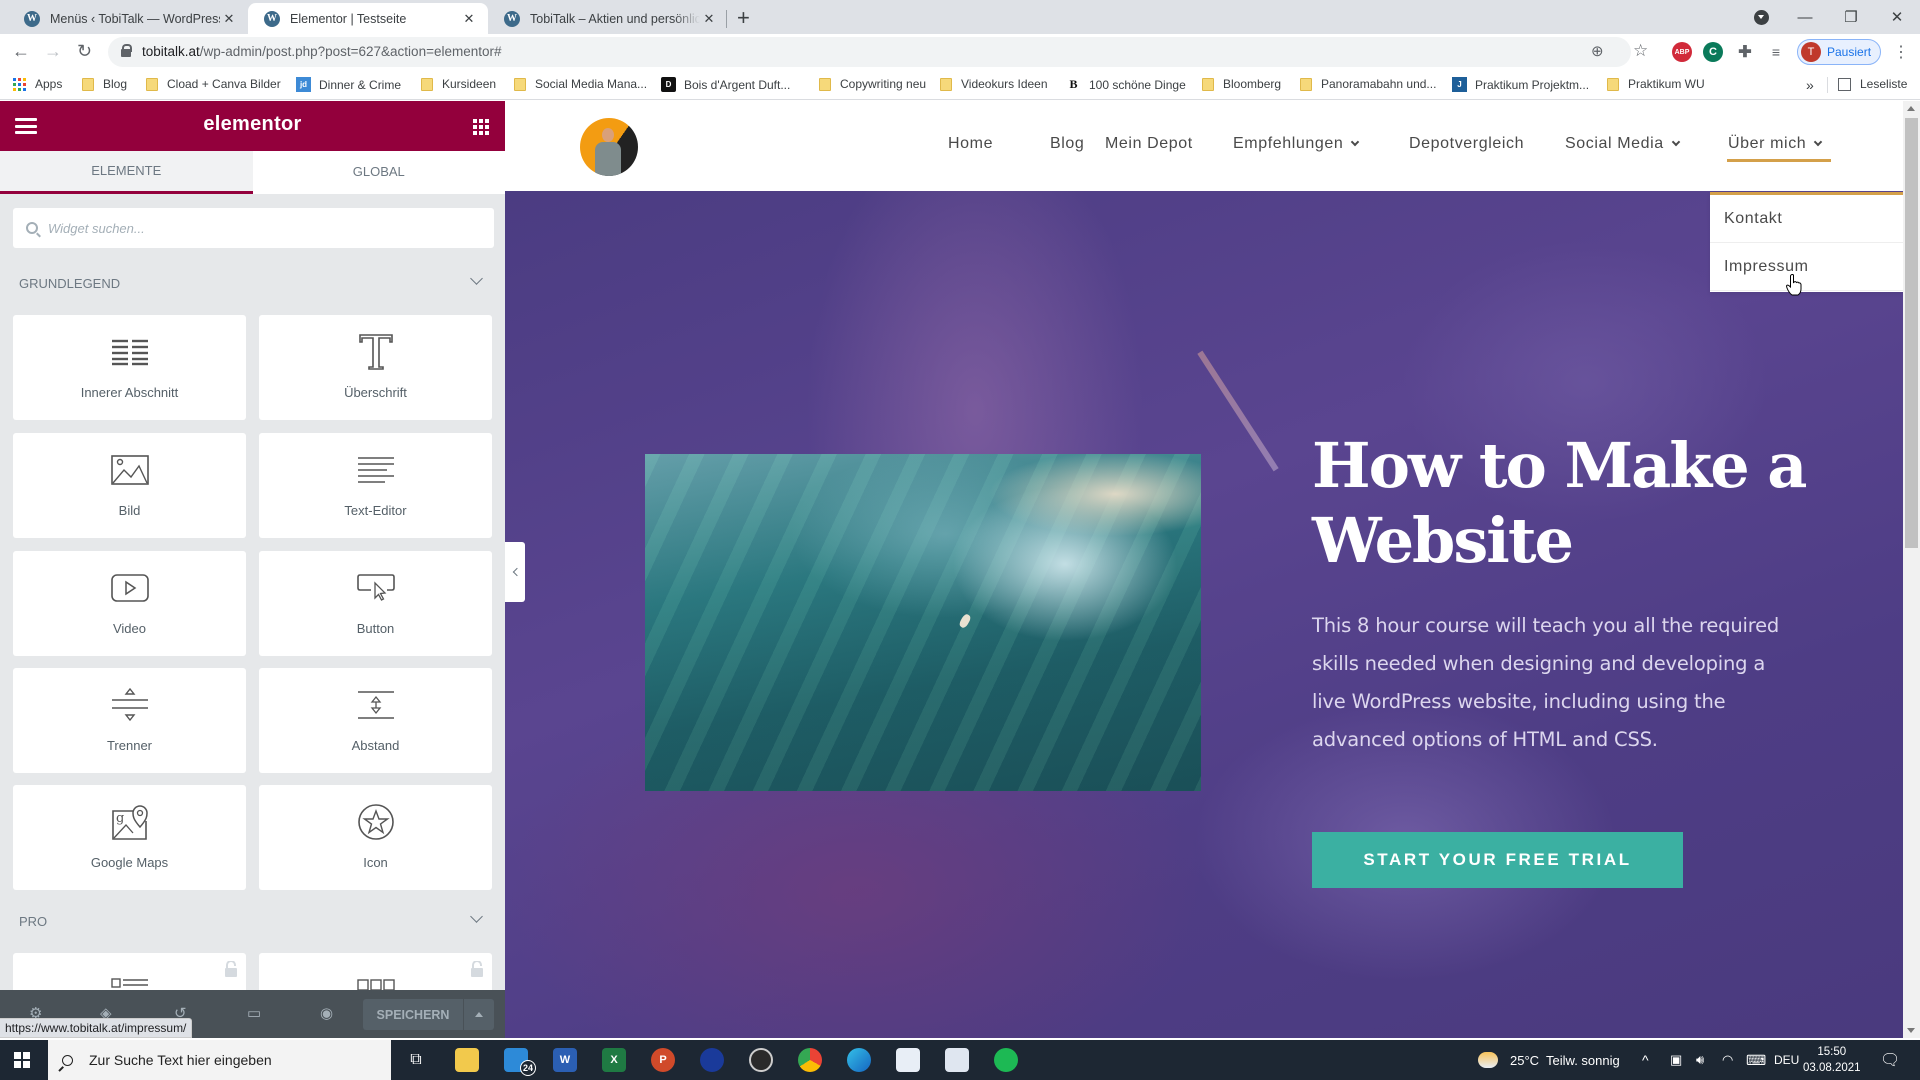 This screenshot has width=1920, height=1080. I want to click on widget-divider: Trenner, so click(129, 720).